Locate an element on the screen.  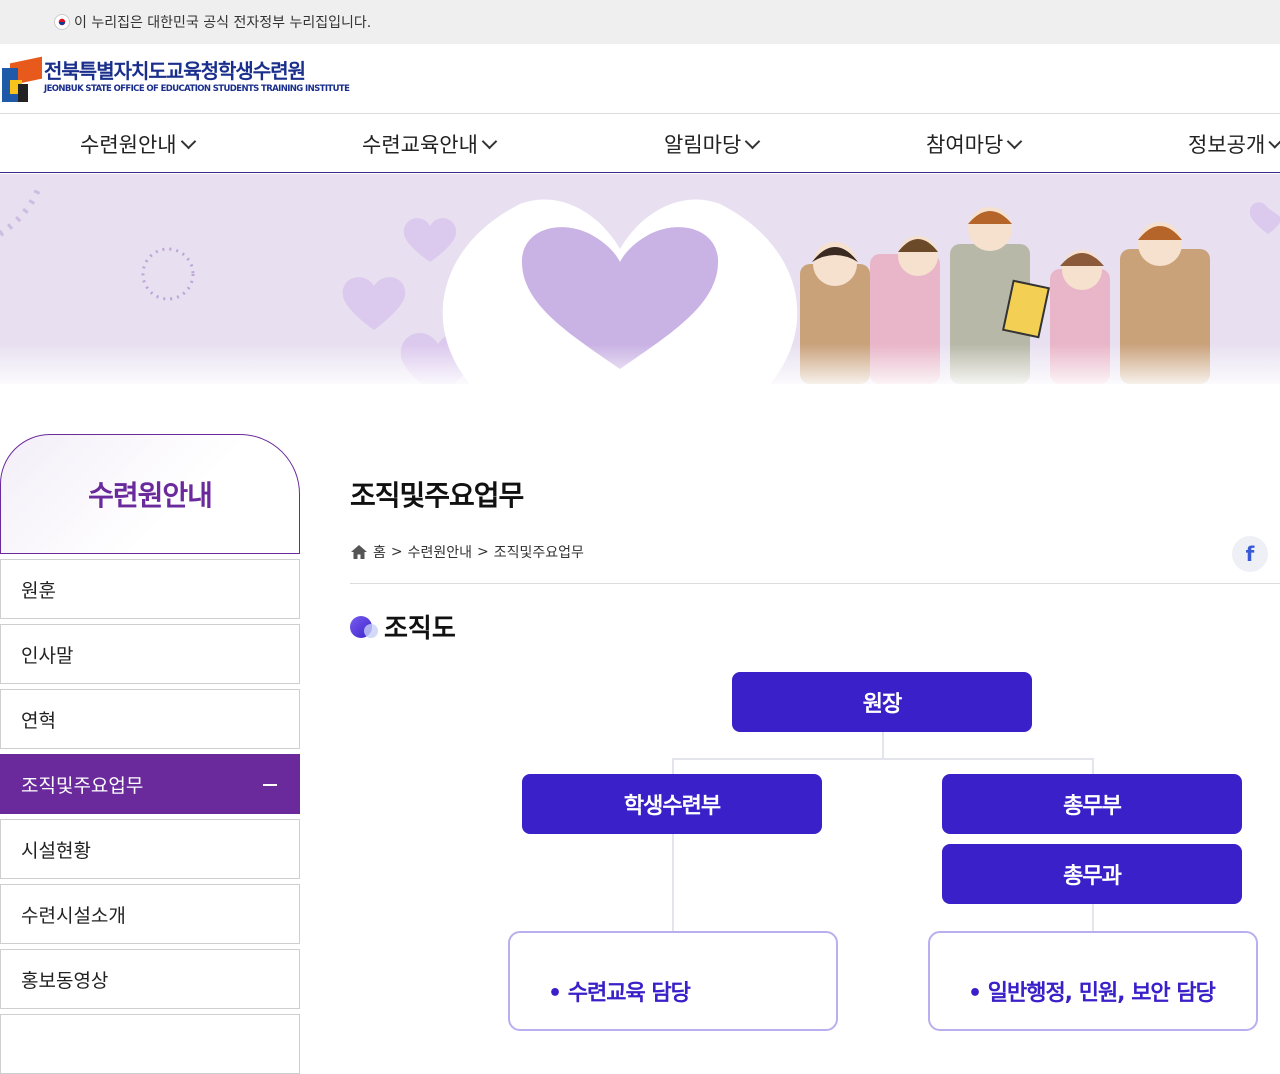
sub-nav-label: 홍보동영상 is located at coordinates (65, 980).